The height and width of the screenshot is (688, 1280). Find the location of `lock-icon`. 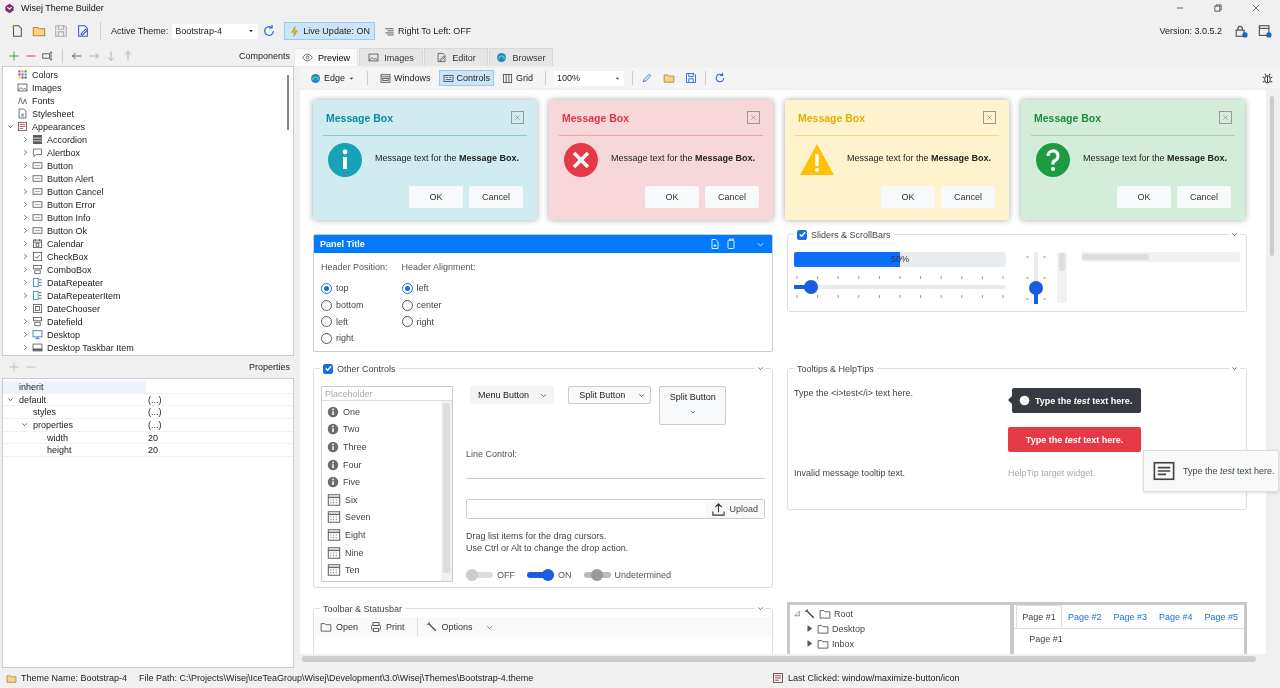

lock-icon is located at coordinates (1241, 31).